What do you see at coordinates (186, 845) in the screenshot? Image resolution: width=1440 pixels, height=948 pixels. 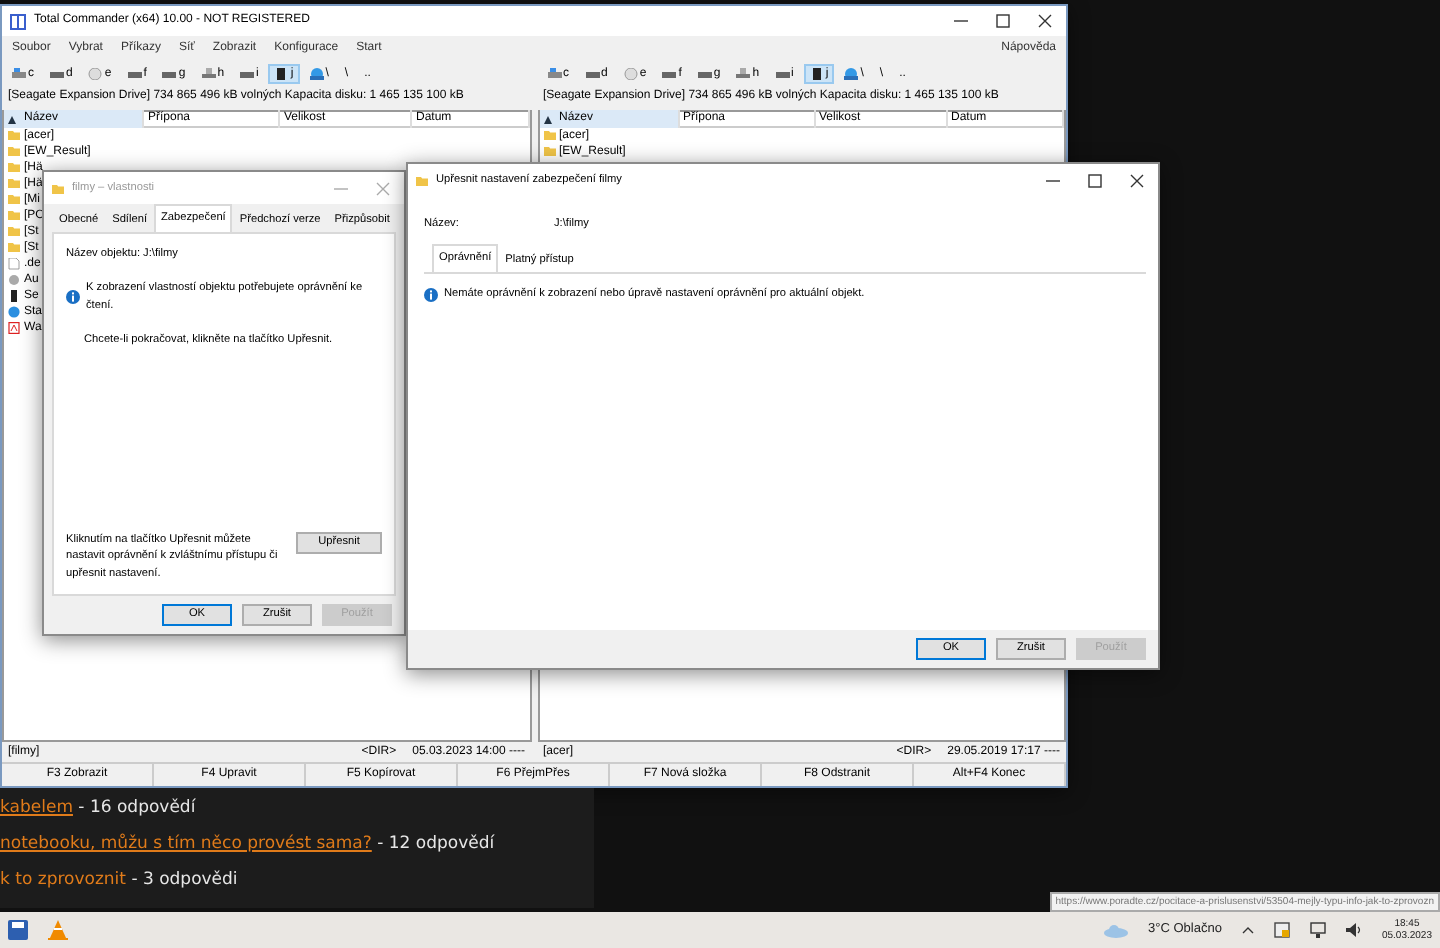 I see `topic-link: notebooku, můžu s tím něco provést sama?` at bounding box center [186, 845].